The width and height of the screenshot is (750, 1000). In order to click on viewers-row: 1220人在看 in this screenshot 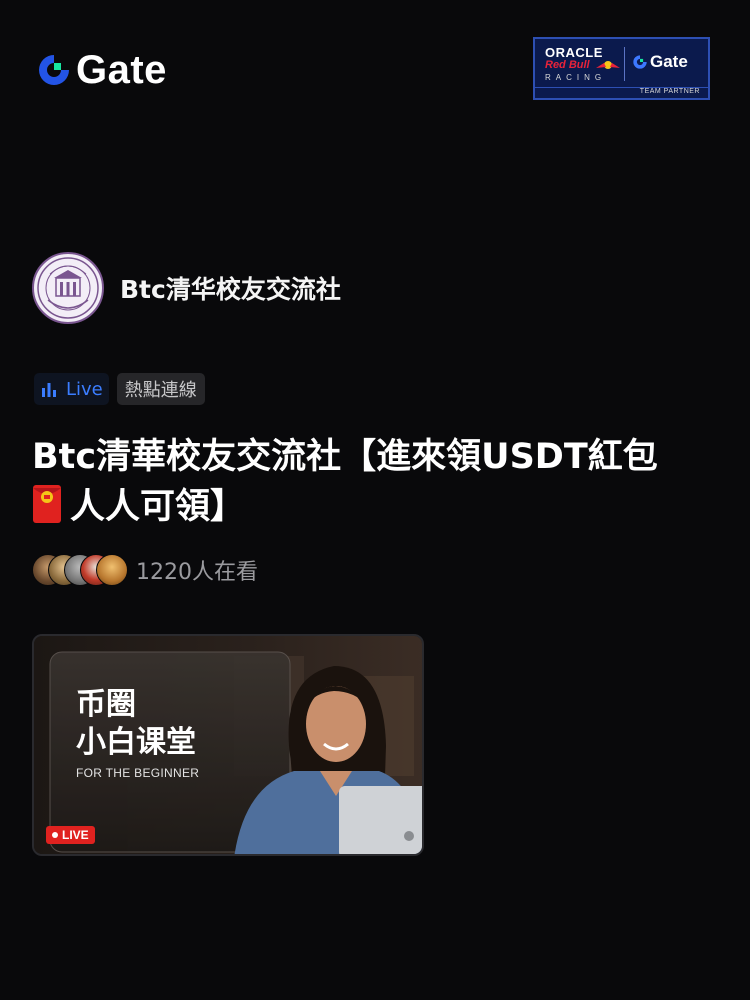, I will do `click(145, 570)`.